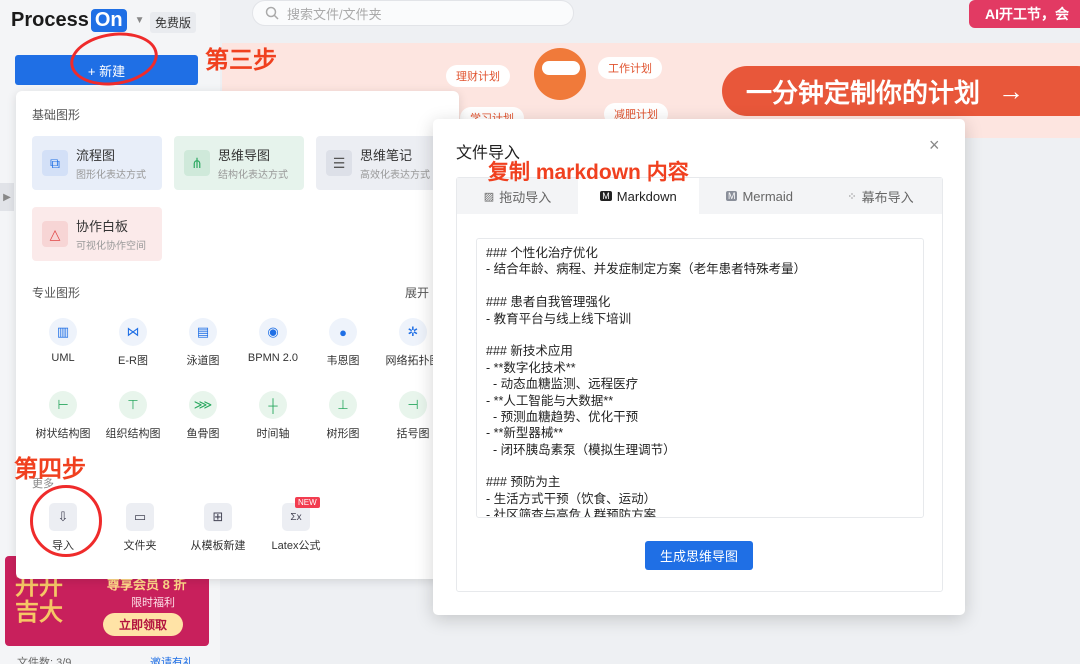  What do you see at coordinates (548, 302) in the screenshot?
I see `markdown-line: ### 患者自我管理强化` at bounding box center [548, 302].